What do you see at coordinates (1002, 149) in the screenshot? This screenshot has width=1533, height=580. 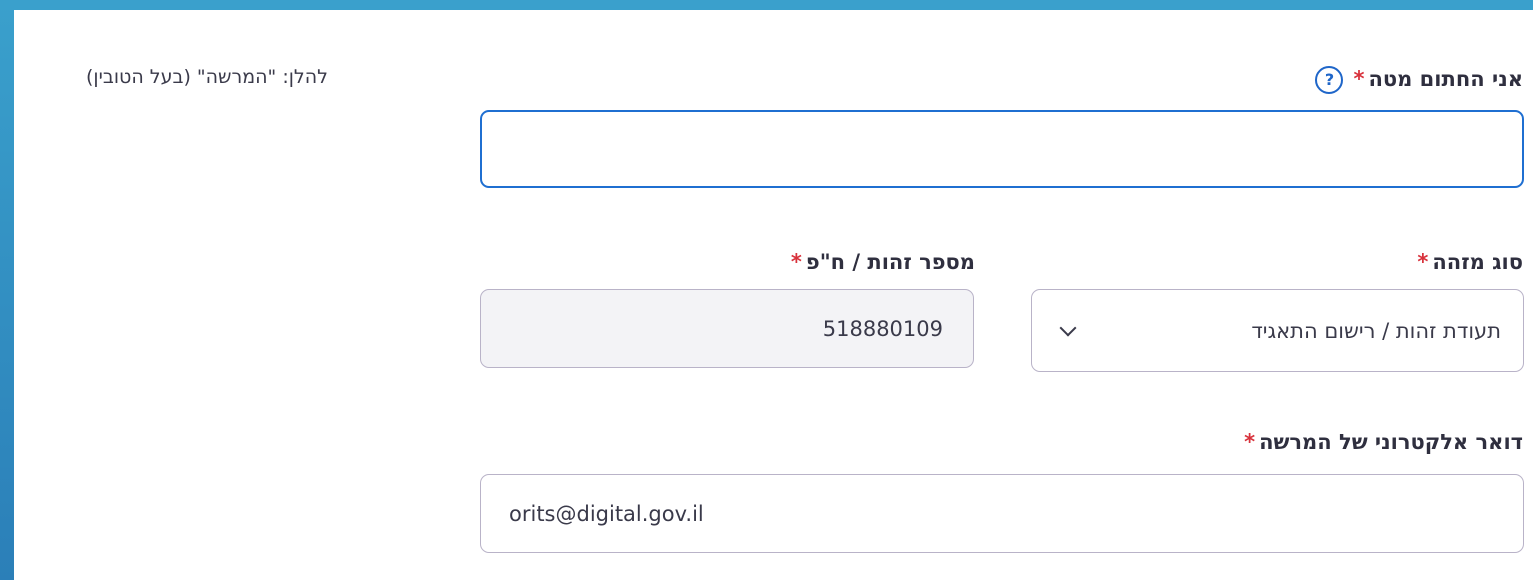 I see `signer-name-input` at bounding box center [1002, 149].